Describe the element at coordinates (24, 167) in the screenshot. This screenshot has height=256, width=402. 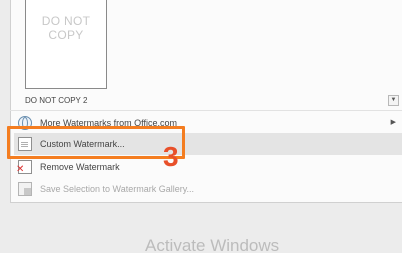
I see `remove-watermark-icon` at that location.